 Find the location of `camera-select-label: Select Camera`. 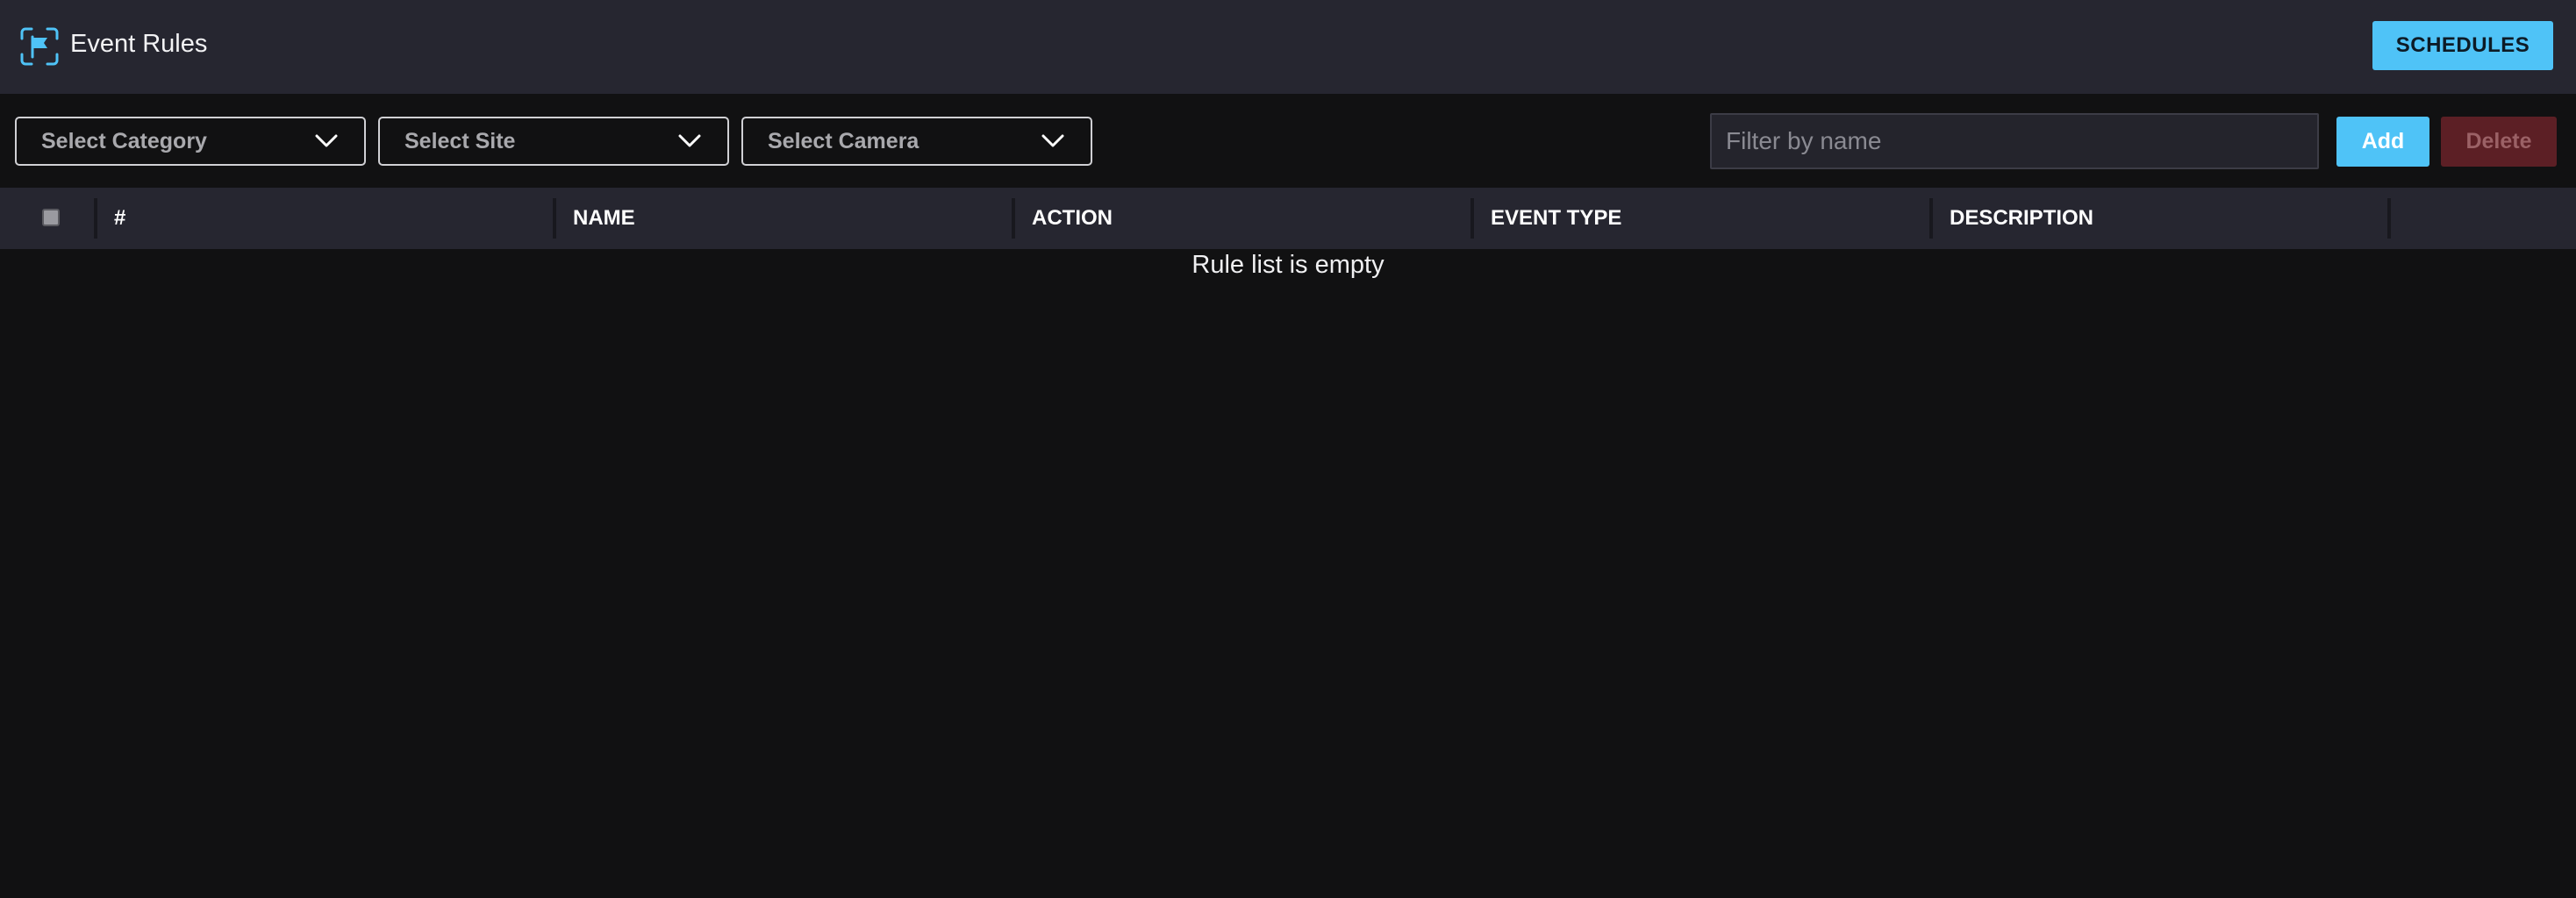

camera-select-label: Select Camera is located at coordinates (843, 141).